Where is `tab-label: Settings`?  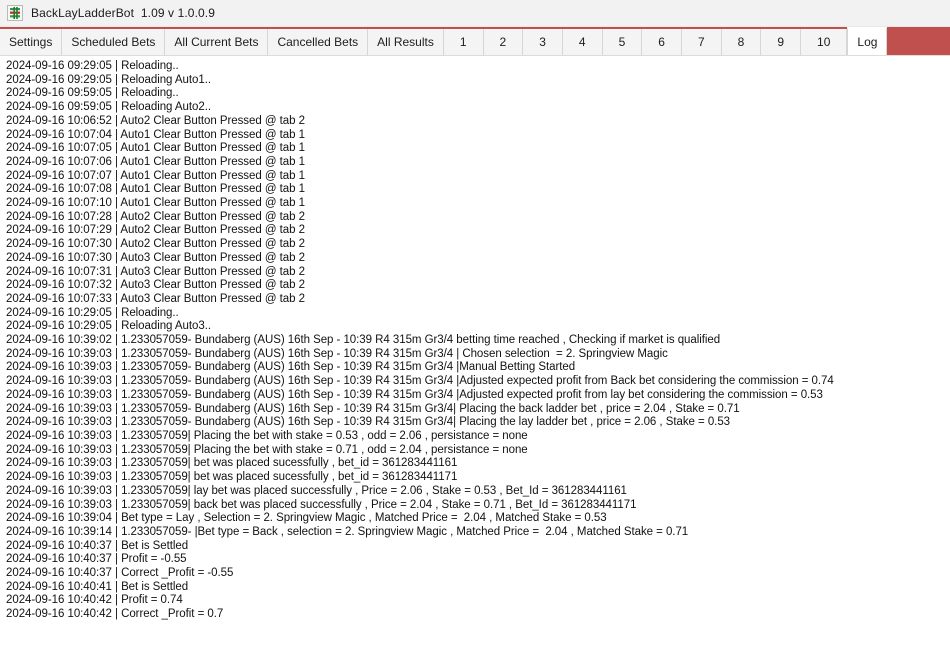
tab-label: Settings is located at coordinates (31, 42).